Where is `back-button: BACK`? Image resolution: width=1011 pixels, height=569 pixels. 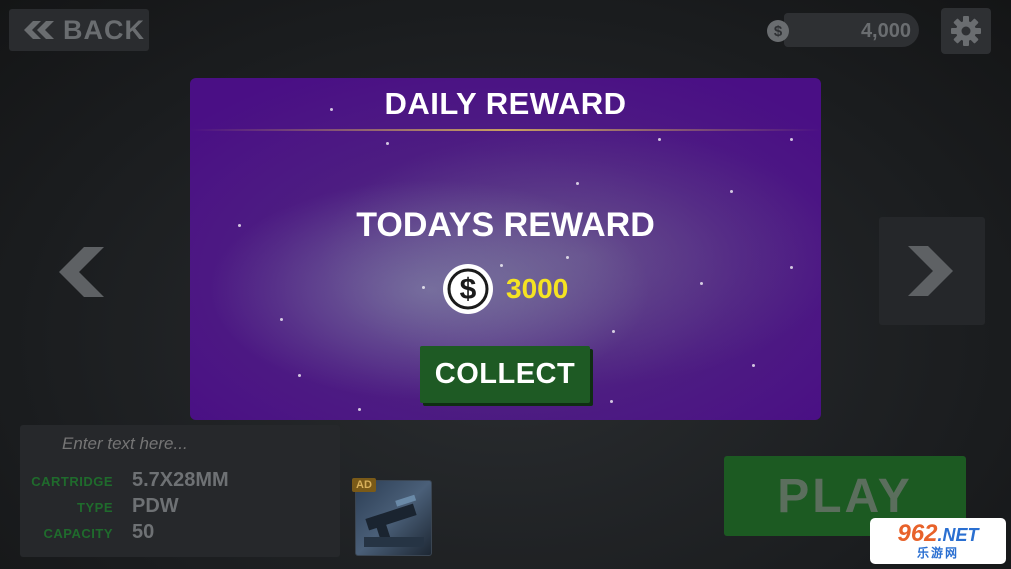
back-button: BACK is located at coordinates (79, 30).